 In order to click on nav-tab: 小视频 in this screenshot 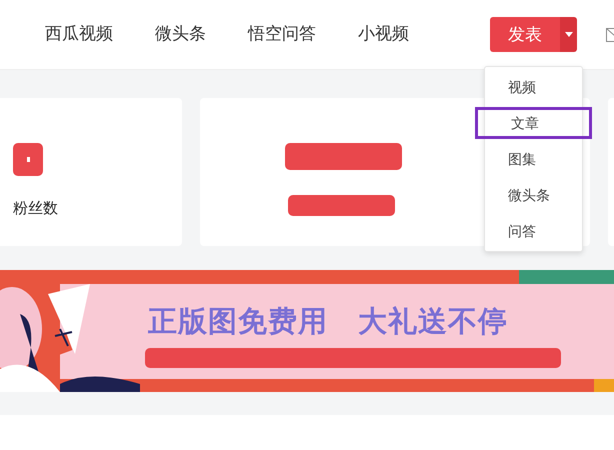, I will do `click(383, 35)`.